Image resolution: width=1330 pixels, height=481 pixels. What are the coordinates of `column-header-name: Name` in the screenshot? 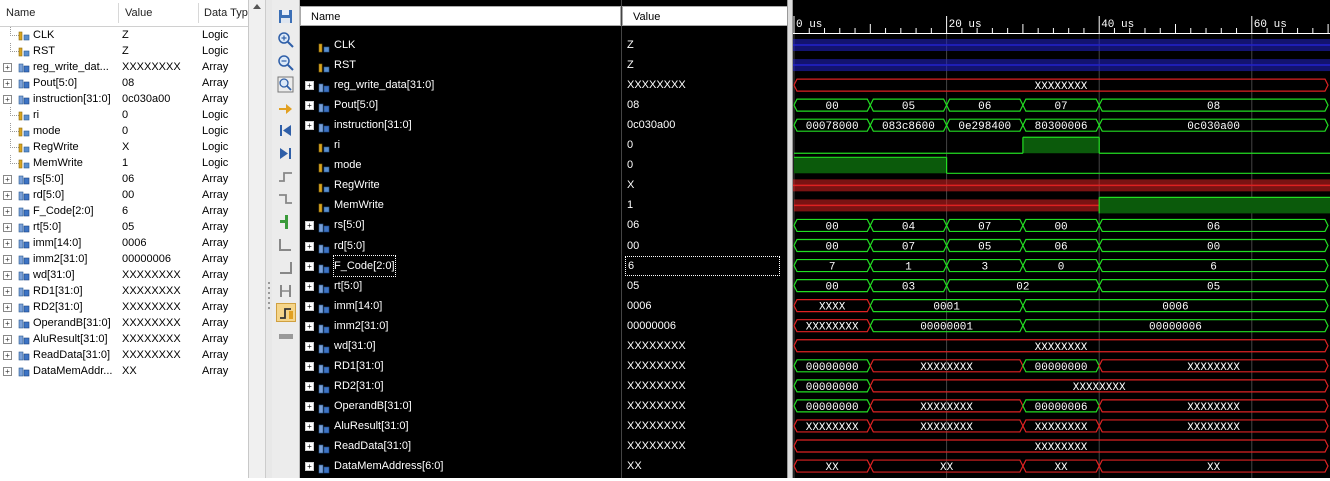 It's located at (20, 13).